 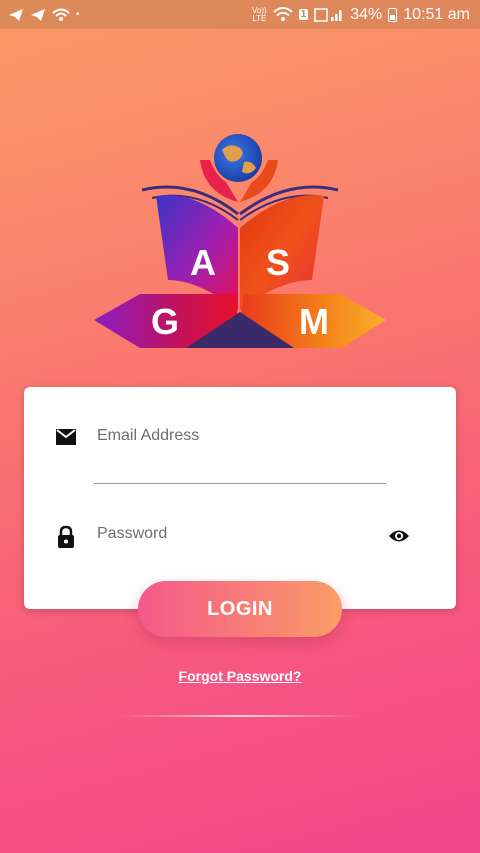 I want to click on logo-letter-a: A, so click(x=203, y=262).